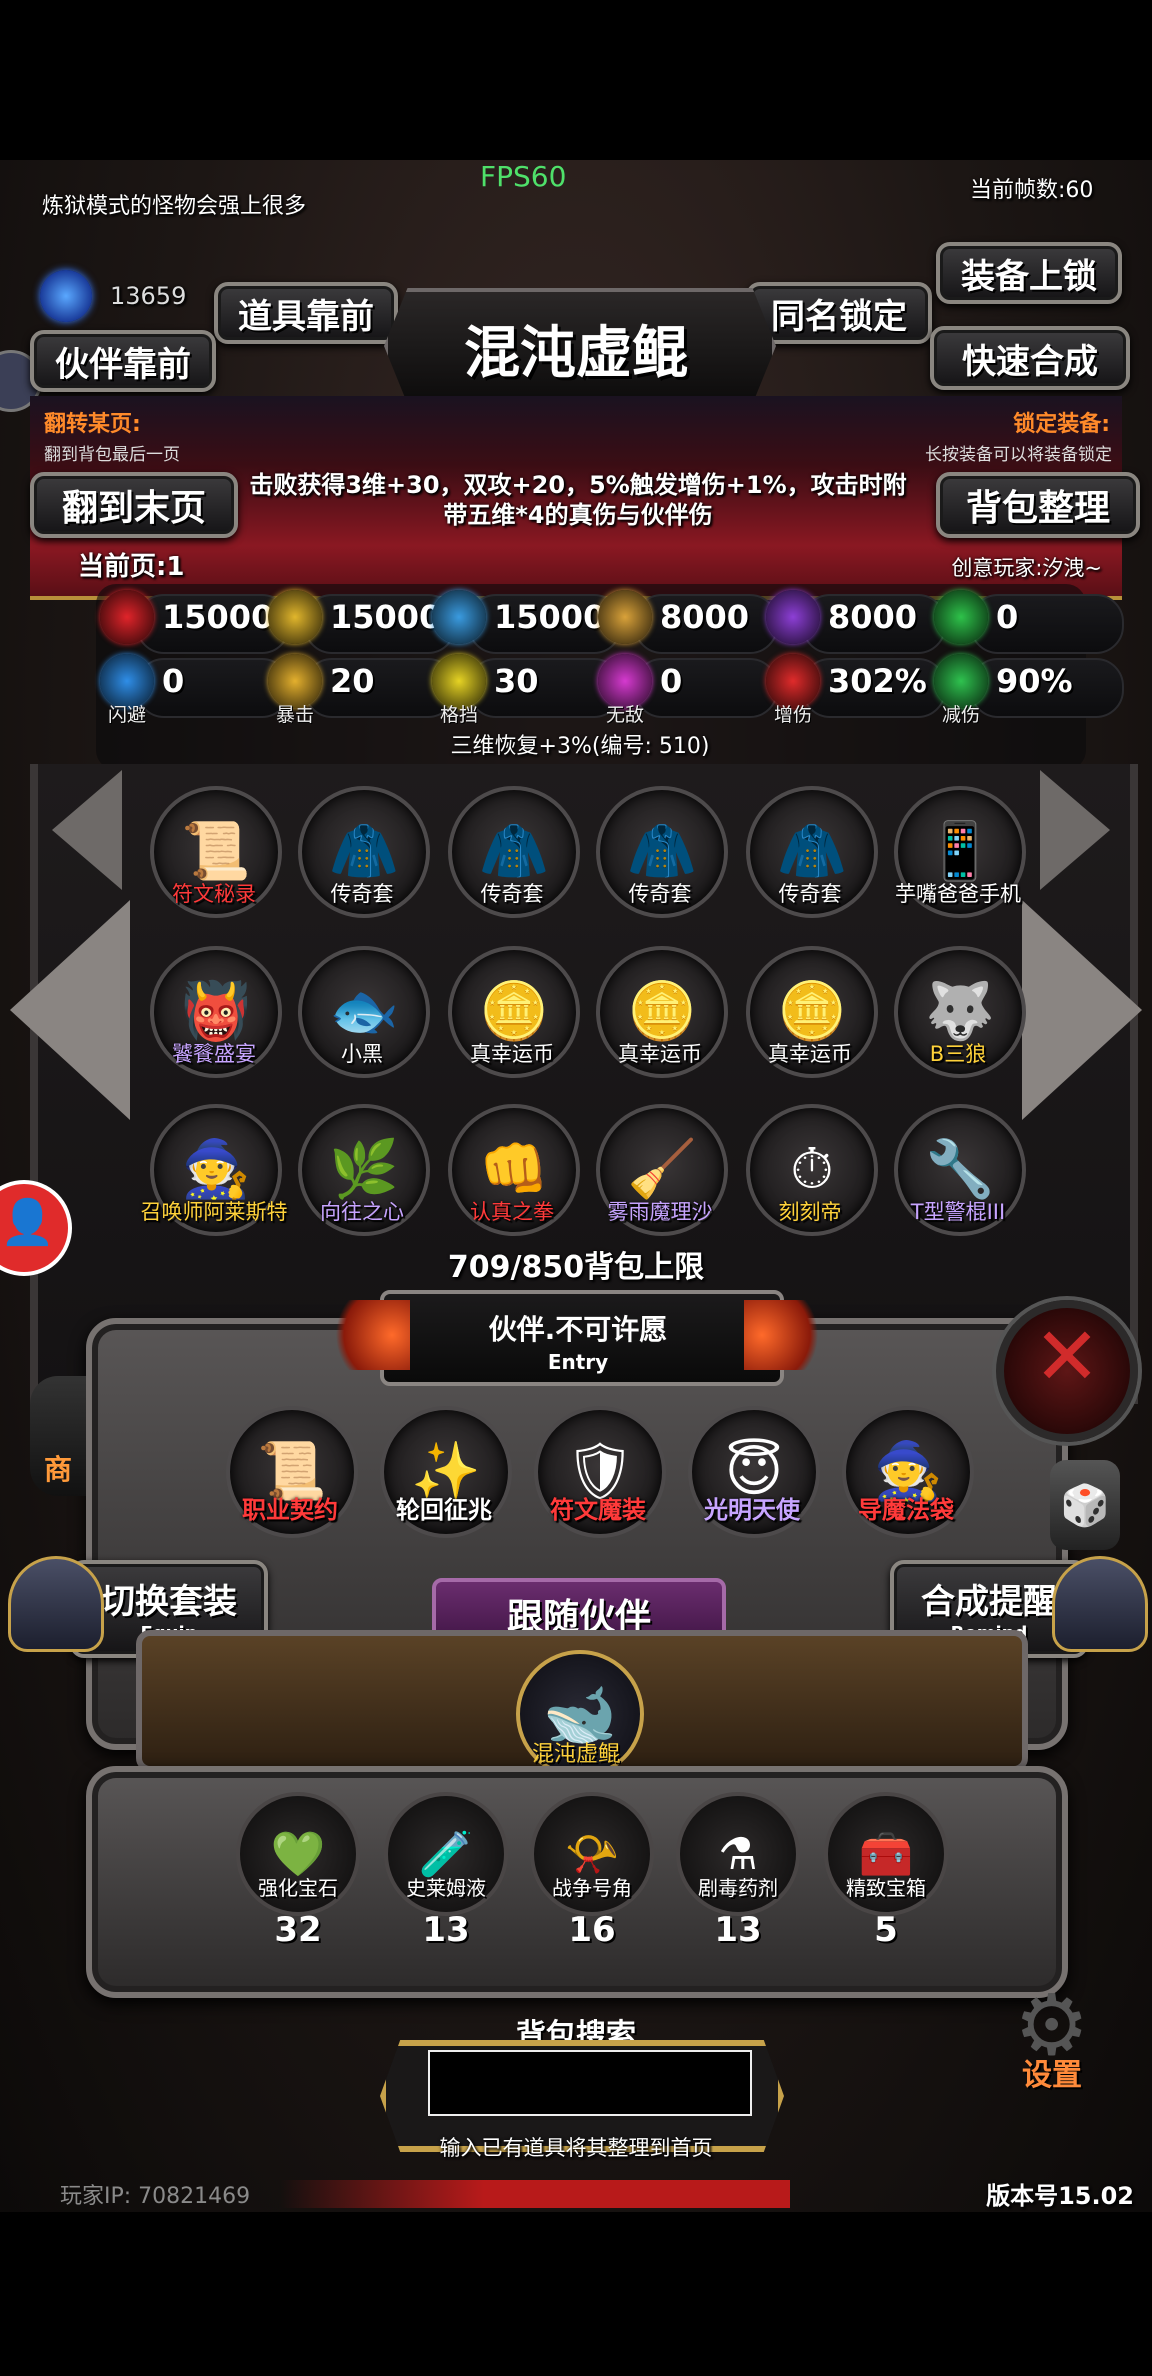 This screenshot has height=2376, width=1152. I want to click on stat-value: 30, so click(516, 681).